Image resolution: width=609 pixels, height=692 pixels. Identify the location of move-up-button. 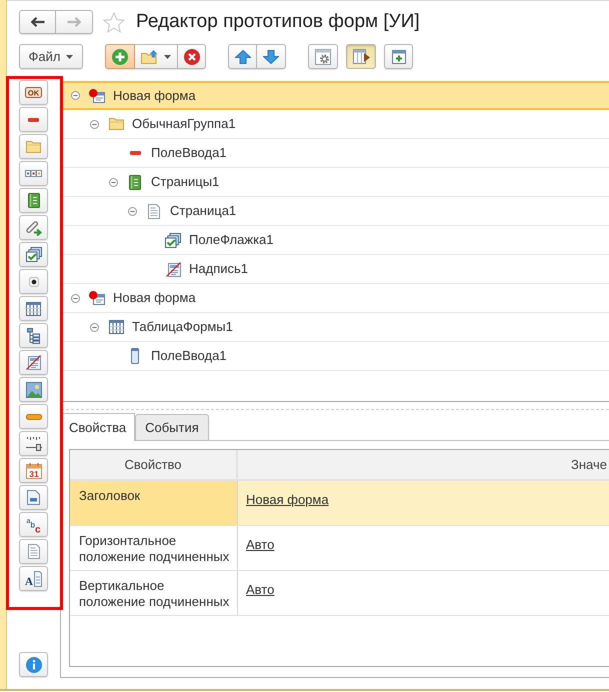
(242, 56).